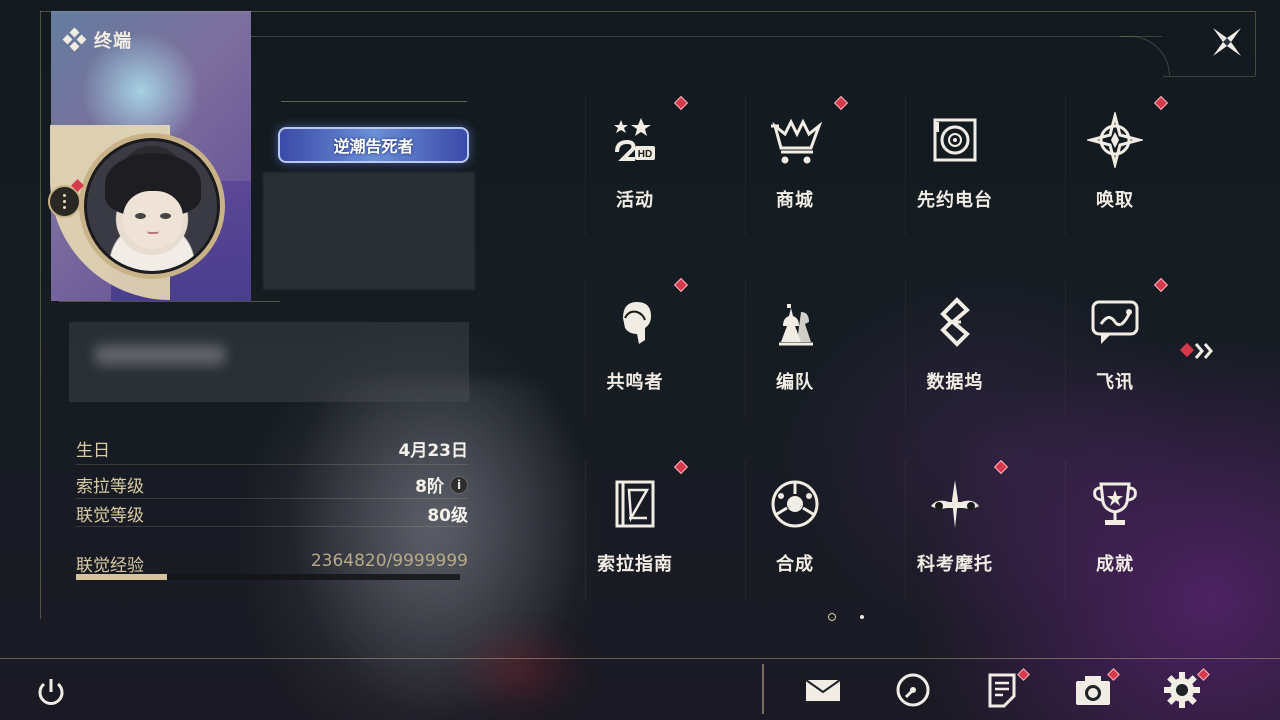  Describe the element at coordinates (634, 139) in the screenshot. I see `event-icon: HD` at that location.